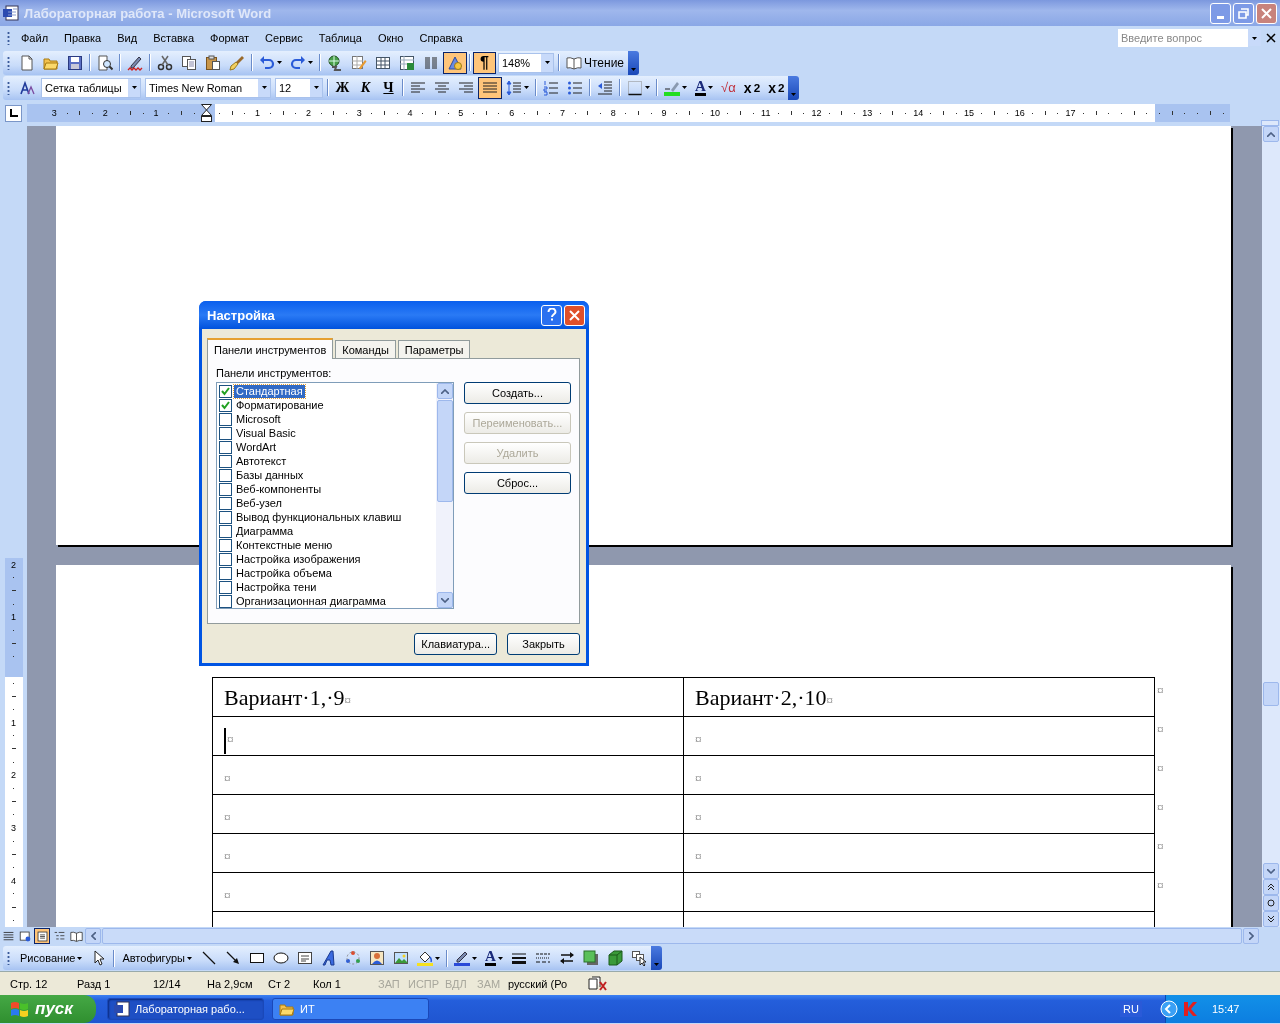 This screenshot has height=1024, width=1280. I want to click on scroll-left-button, so click(93, 936).